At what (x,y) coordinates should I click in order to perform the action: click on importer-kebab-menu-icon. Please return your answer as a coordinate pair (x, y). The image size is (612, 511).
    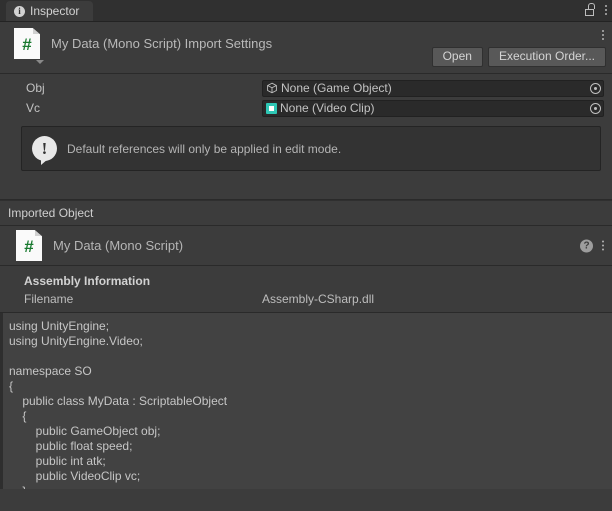
    Looking at the image, I should click on (603, 35).